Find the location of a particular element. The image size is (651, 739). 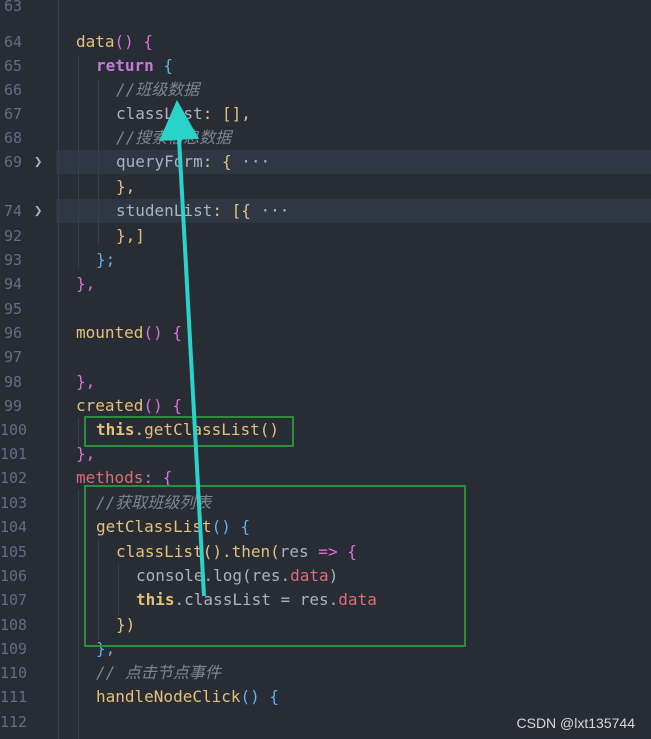

arrow-line is located at coordinates (182, 348).